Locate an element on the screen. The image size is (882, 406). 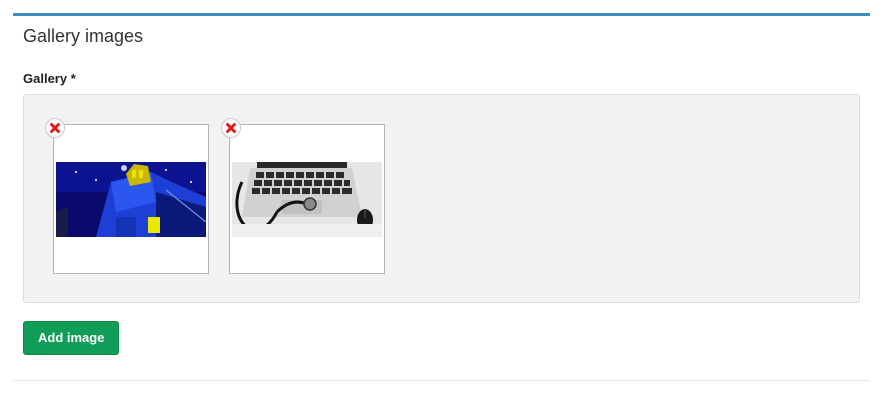
gallery-field-label: Gallery * is located at coordinates (49, 78).